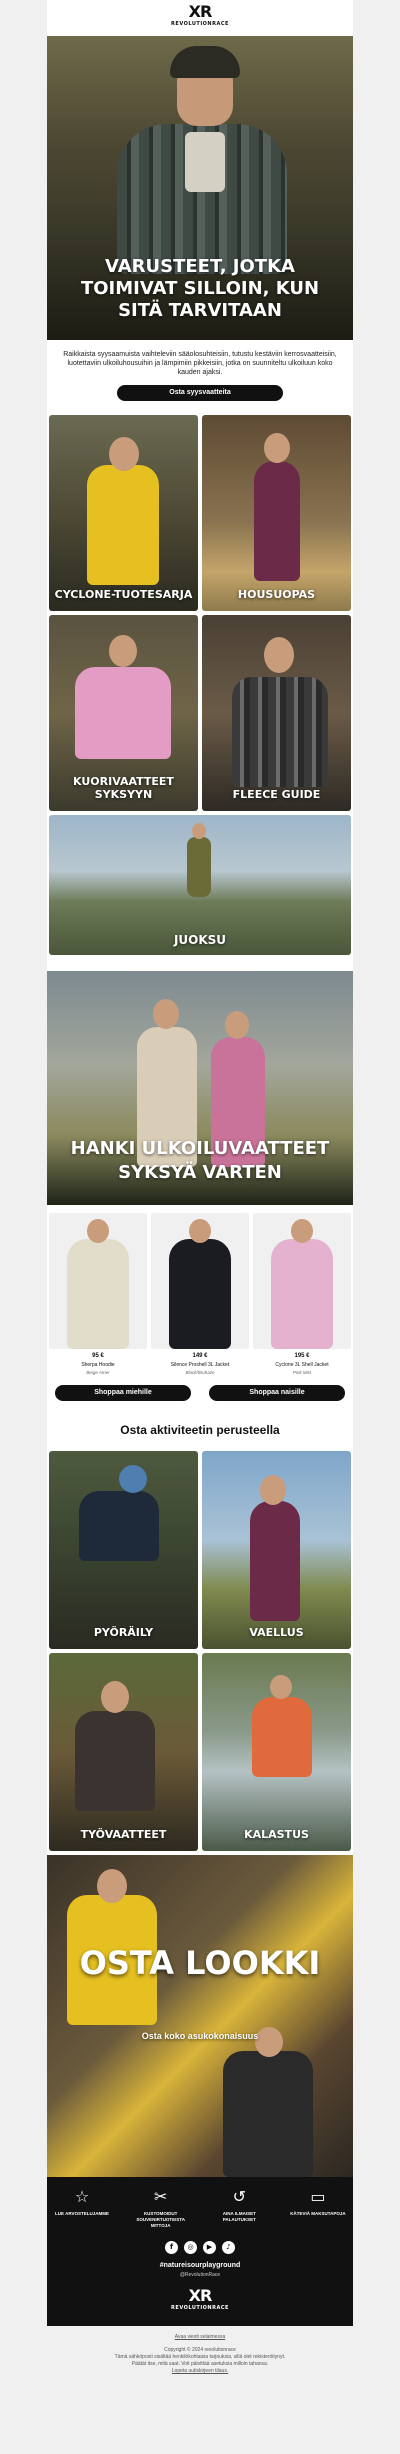 The height and width of the screenshot is (2454, 400). I want to click on usp-text: AINA ILMAISET PALAUTUKSET, so click(239, 2216).